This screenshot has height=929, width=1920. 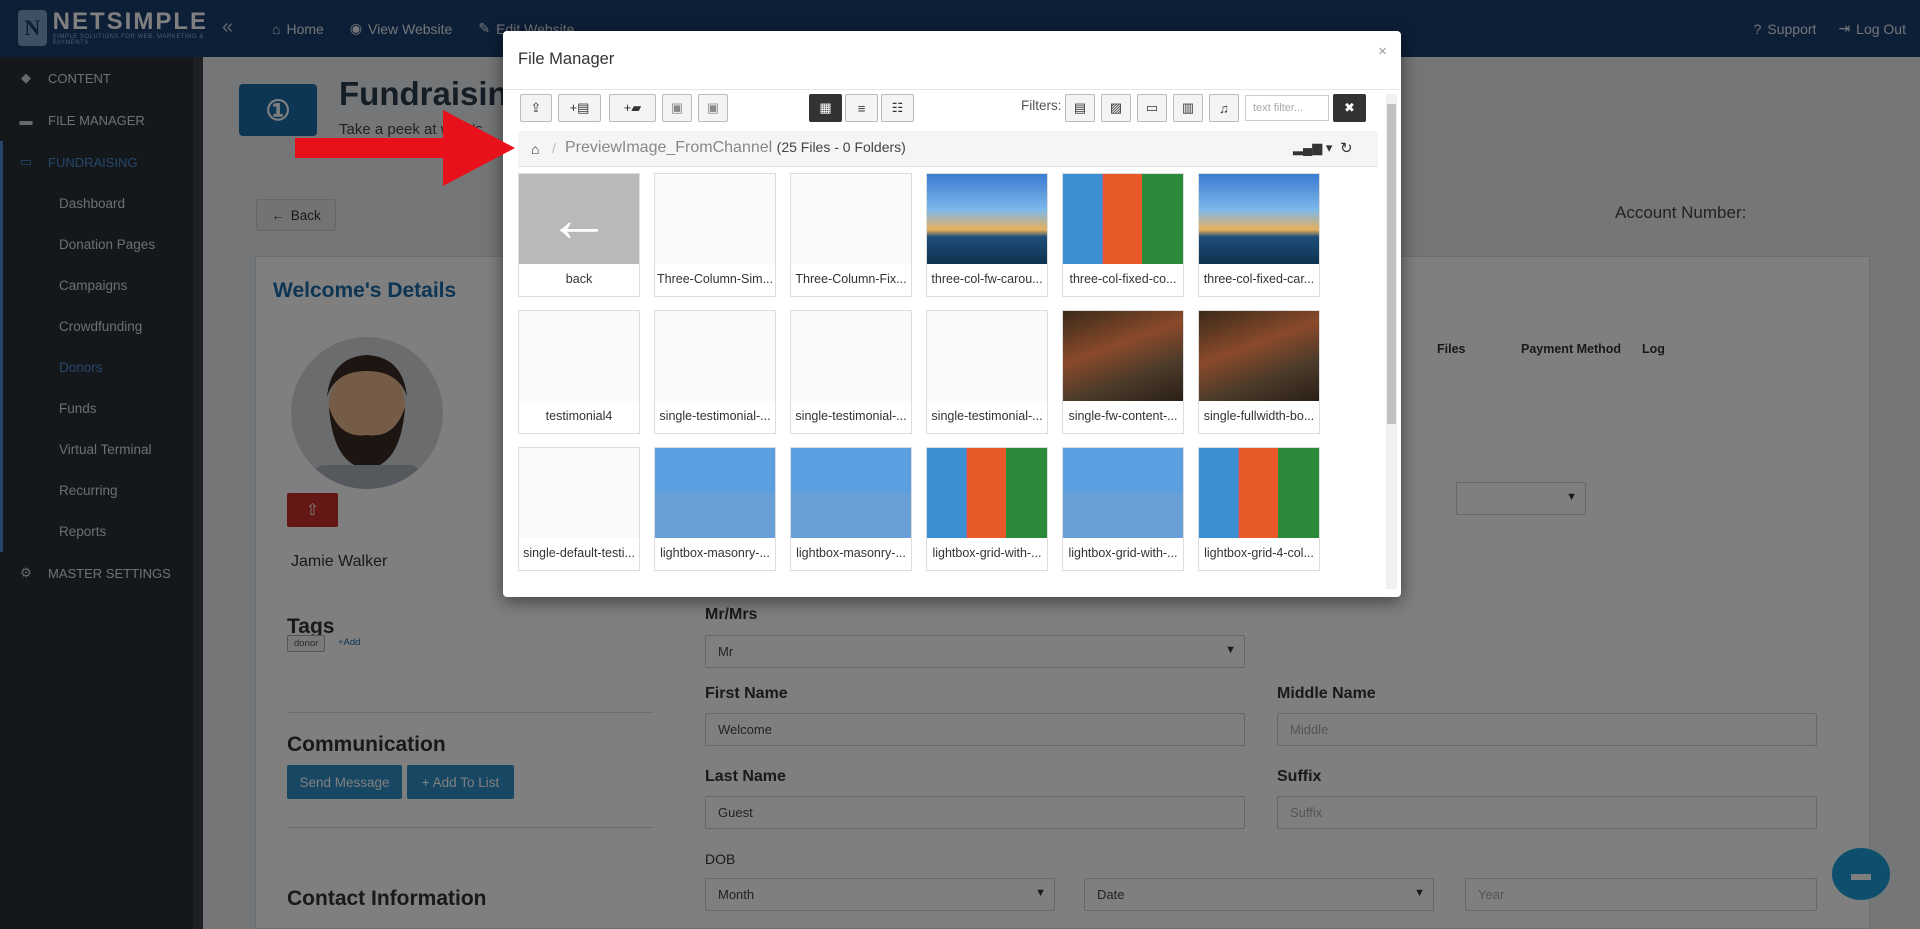 What do you see at coordinates (1391, 264) in the screenshot?
I see `scrollbar-thumb` at bounding box center [1391, 264].